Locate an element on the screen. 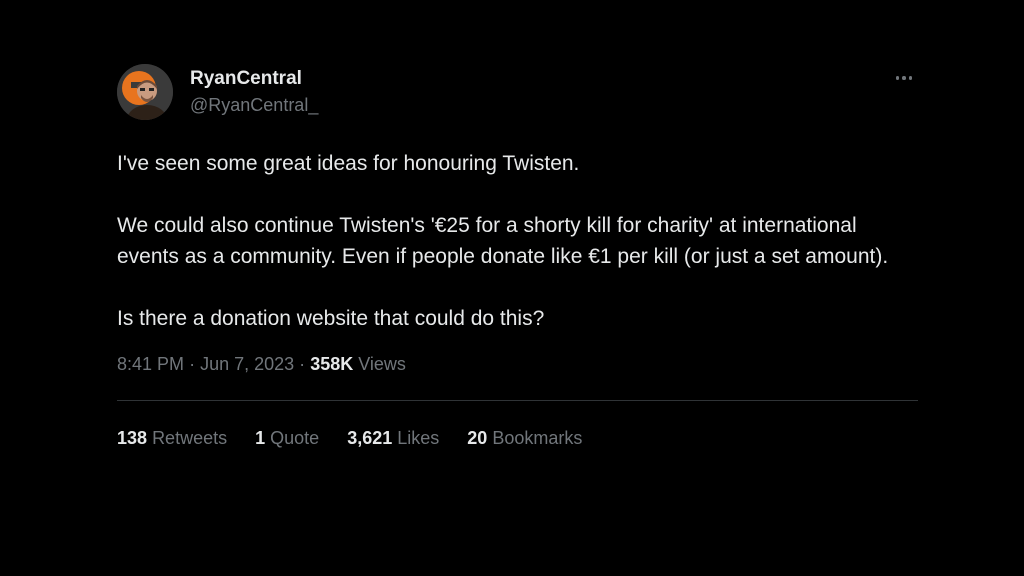 Image resolution: width=1024 pixels, height=576 pixels. divider is located at coordinates (517, 400).